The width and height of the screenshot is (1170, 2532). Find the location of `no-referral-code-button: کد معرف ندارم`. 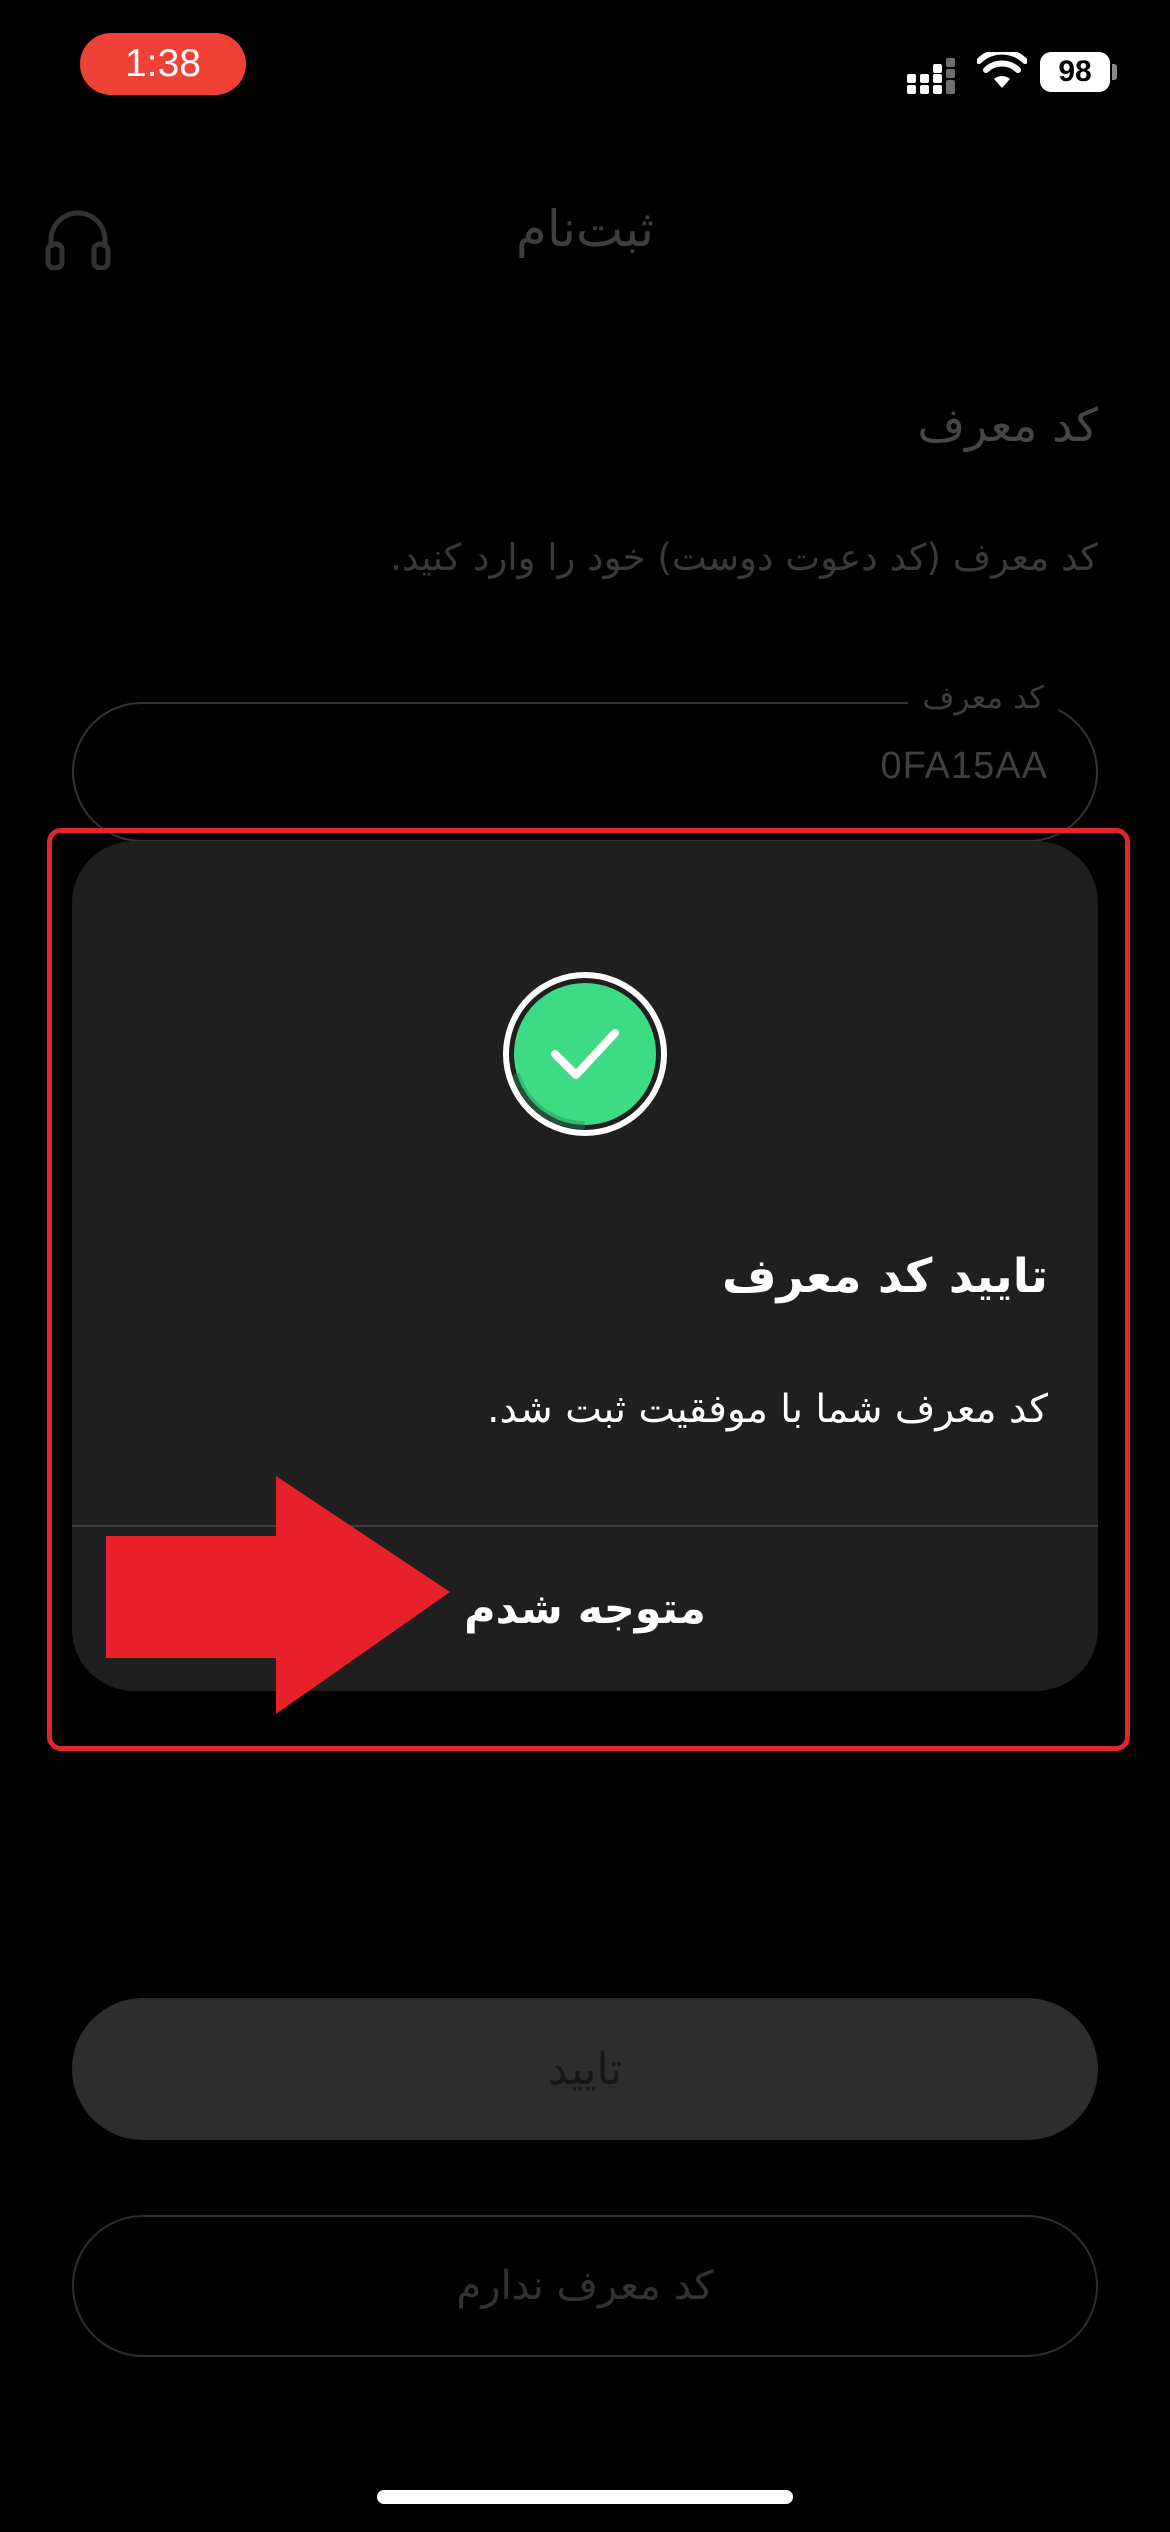

no-referral-code-button: کد معرف ندارم is located at coordinates (585, 2286).